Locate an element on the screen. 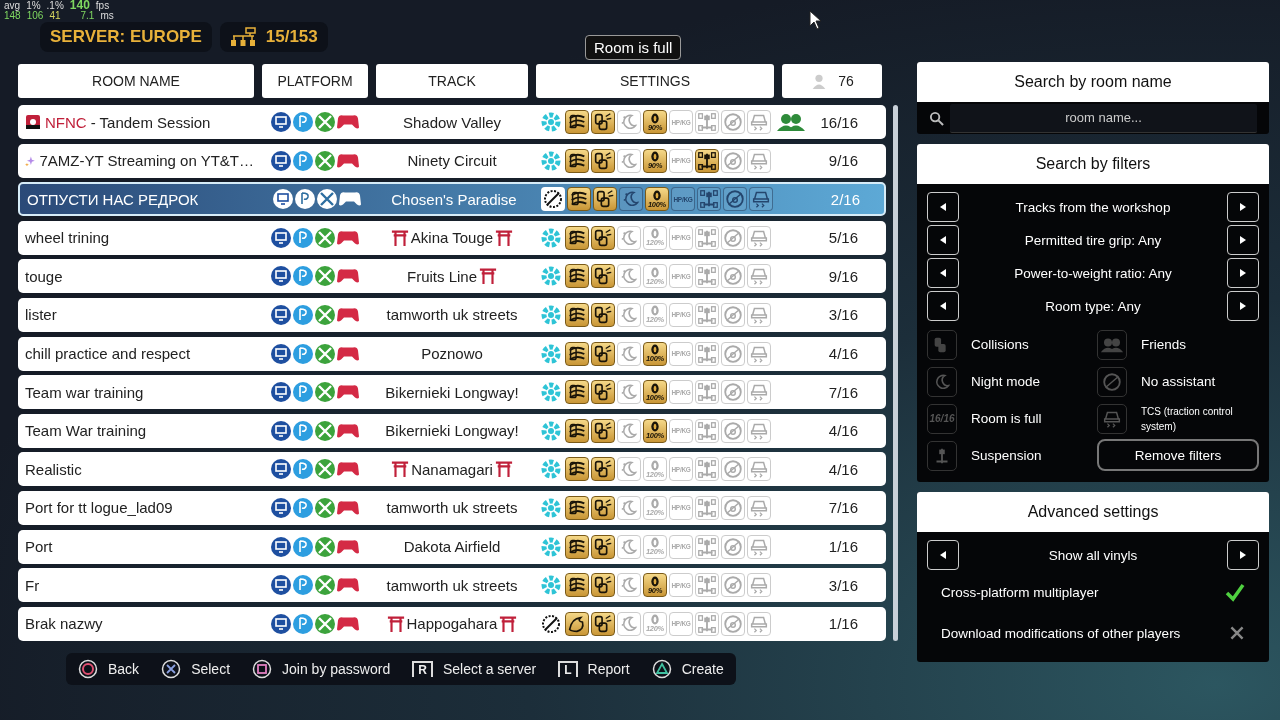  filter-selector: Room type: Any is located at coordinates (1093, 306).